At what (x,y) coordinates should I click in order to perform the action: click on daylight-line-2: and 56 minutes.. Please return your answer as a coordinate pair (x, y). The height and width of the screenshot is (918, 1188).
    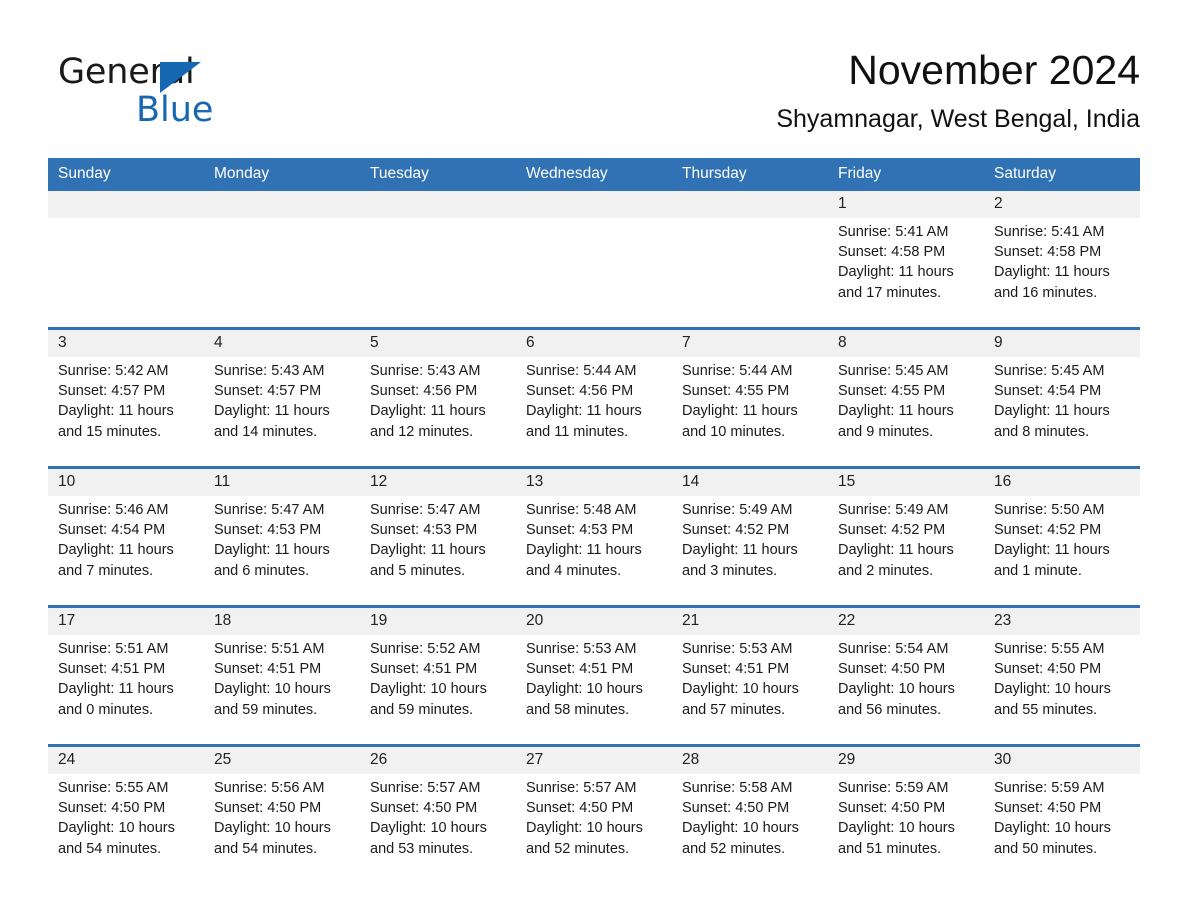
    Looking at the image, I should click on (890, 709).